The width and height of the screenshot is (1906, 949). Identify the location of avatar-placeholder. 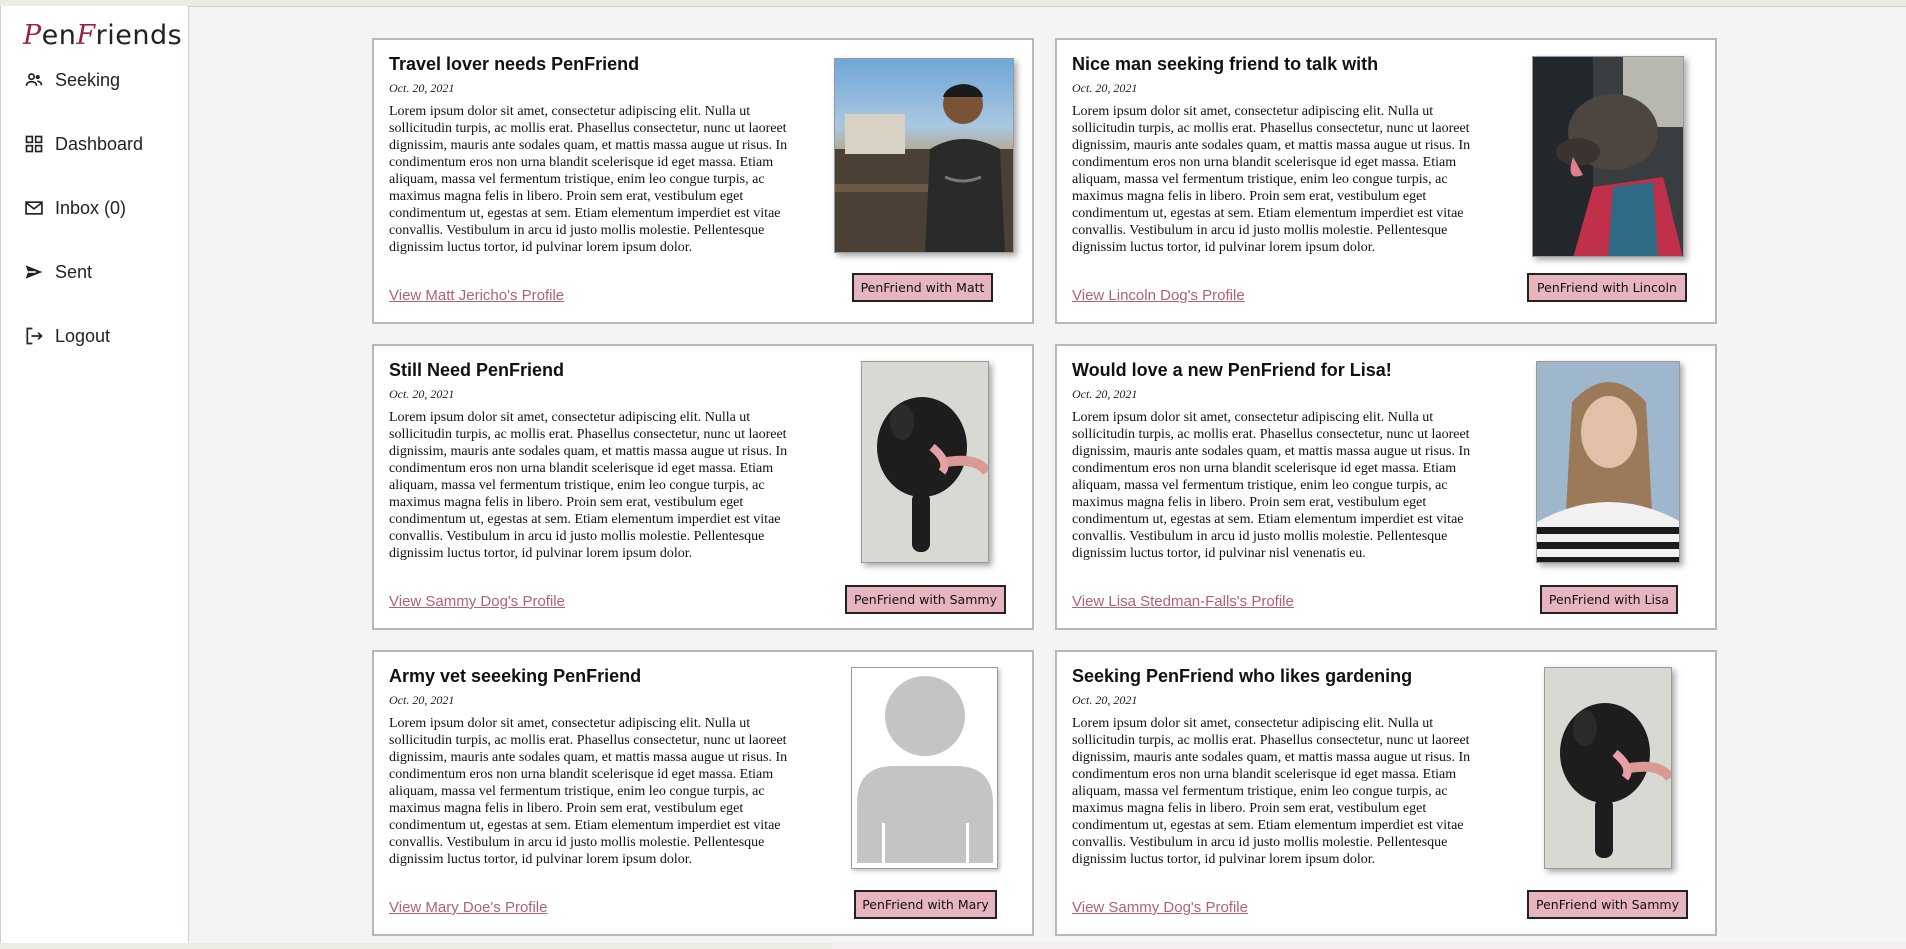
(924, 768).